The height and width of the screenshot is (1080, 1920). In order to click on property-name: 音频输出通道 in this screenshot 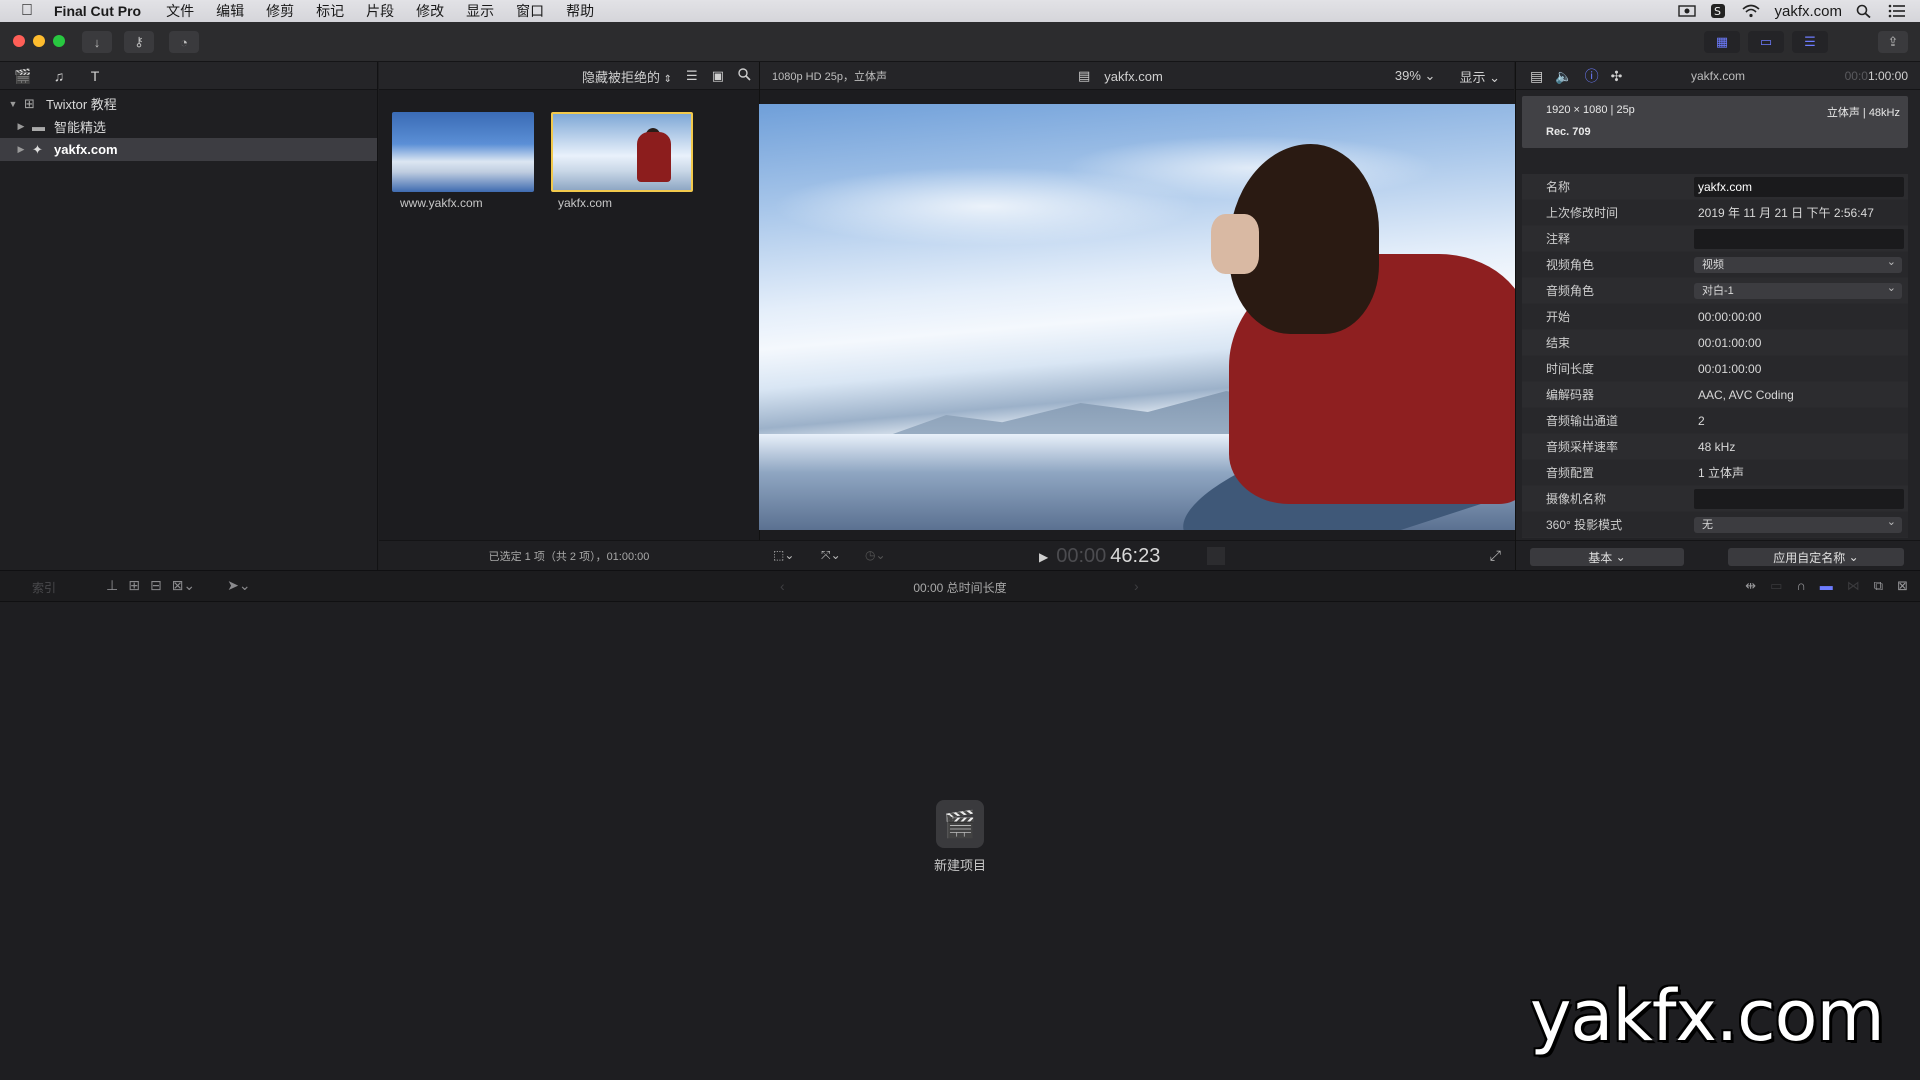, I will do `click(1582, 421)`.